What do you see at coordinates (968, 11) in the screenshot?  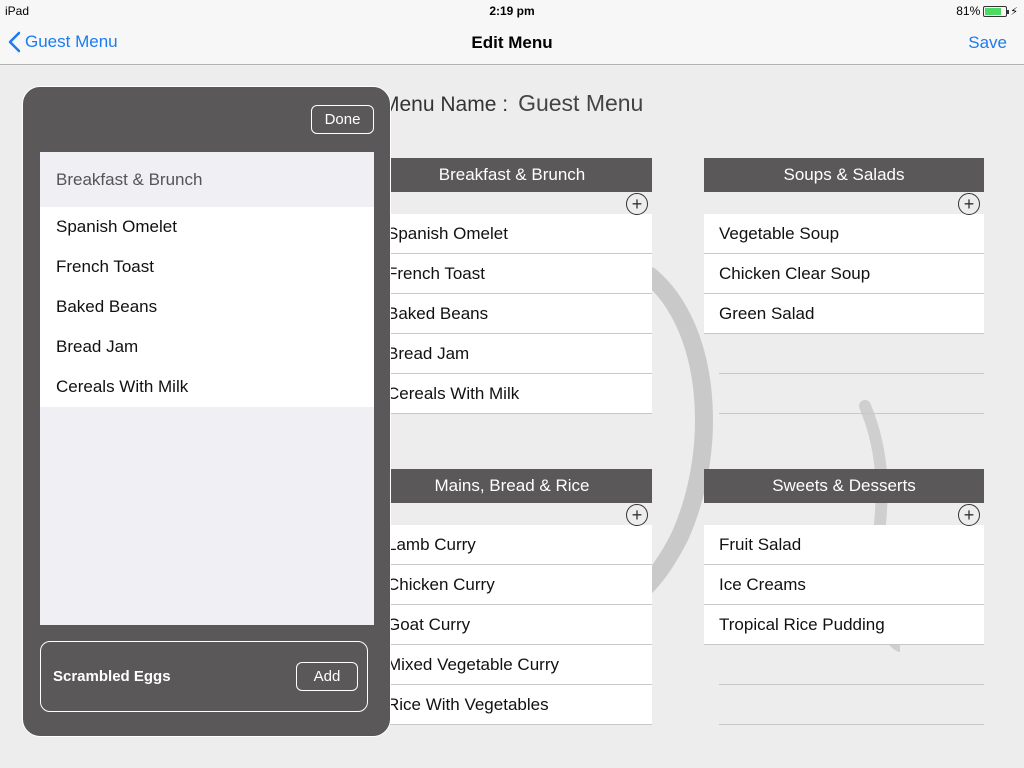 I see `battery-percent: 81%` at bounding box center [968, 11].